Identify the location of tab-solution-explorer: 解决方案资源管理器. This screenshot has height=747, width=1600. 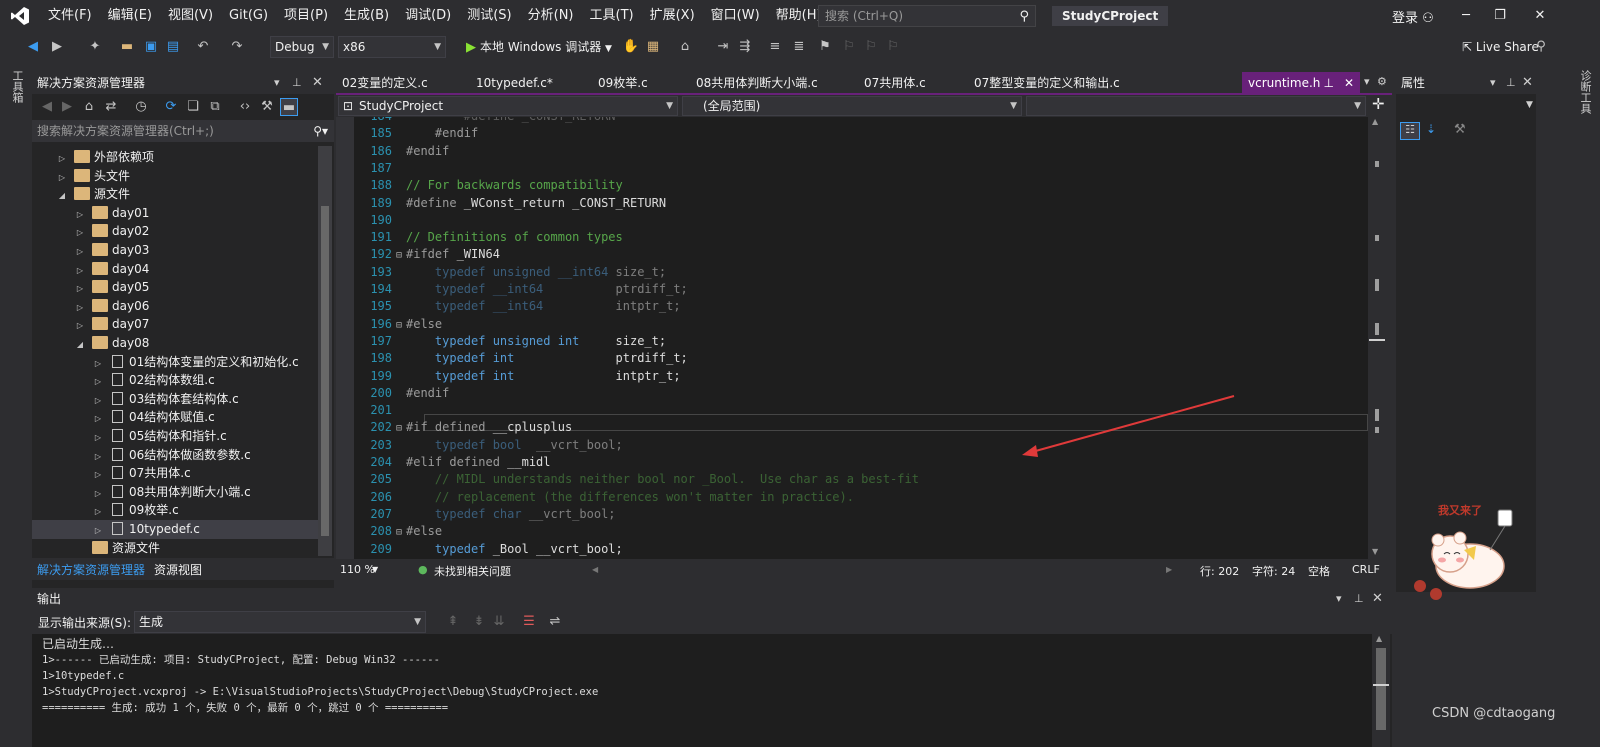
(91, 569).